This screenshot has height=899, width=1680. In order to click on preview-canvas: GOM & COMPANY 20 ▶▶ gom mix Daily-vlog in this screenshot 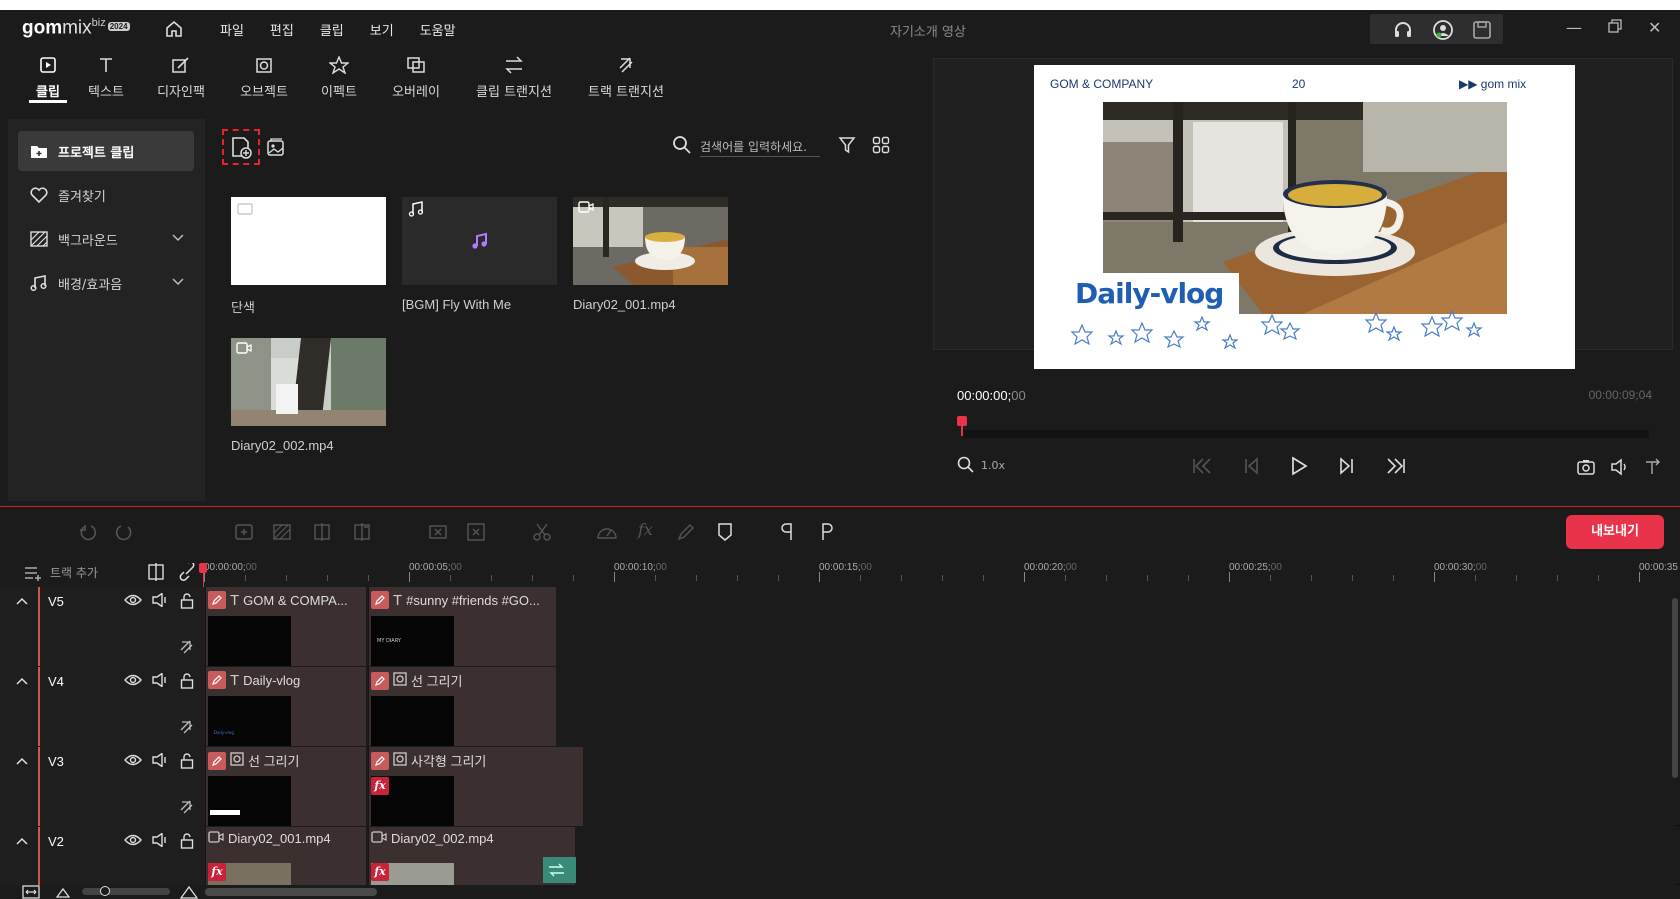, I will do `click(1304, 217)`.